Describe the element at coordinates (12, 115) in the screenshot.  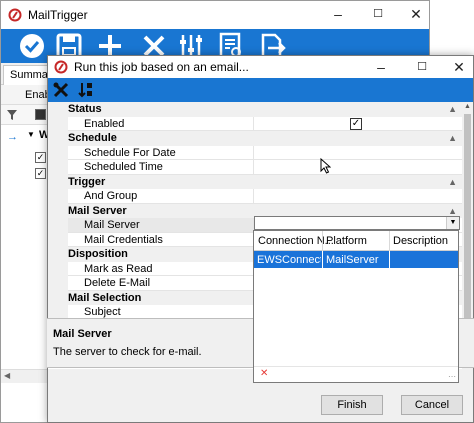
I see `filter-icon` at that location.